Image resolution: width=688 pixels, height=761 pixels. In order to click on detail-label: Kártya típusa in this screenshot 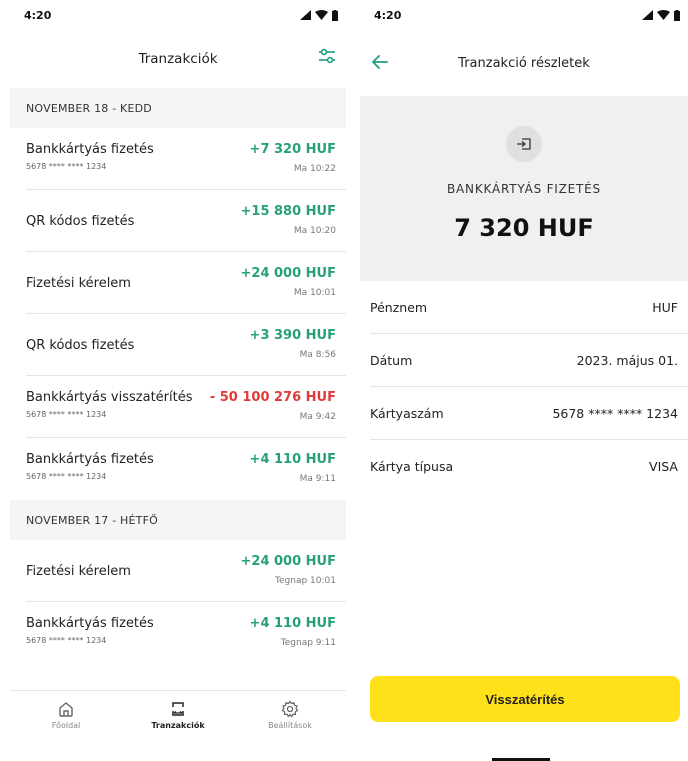, I will do `click(412, 466)`.